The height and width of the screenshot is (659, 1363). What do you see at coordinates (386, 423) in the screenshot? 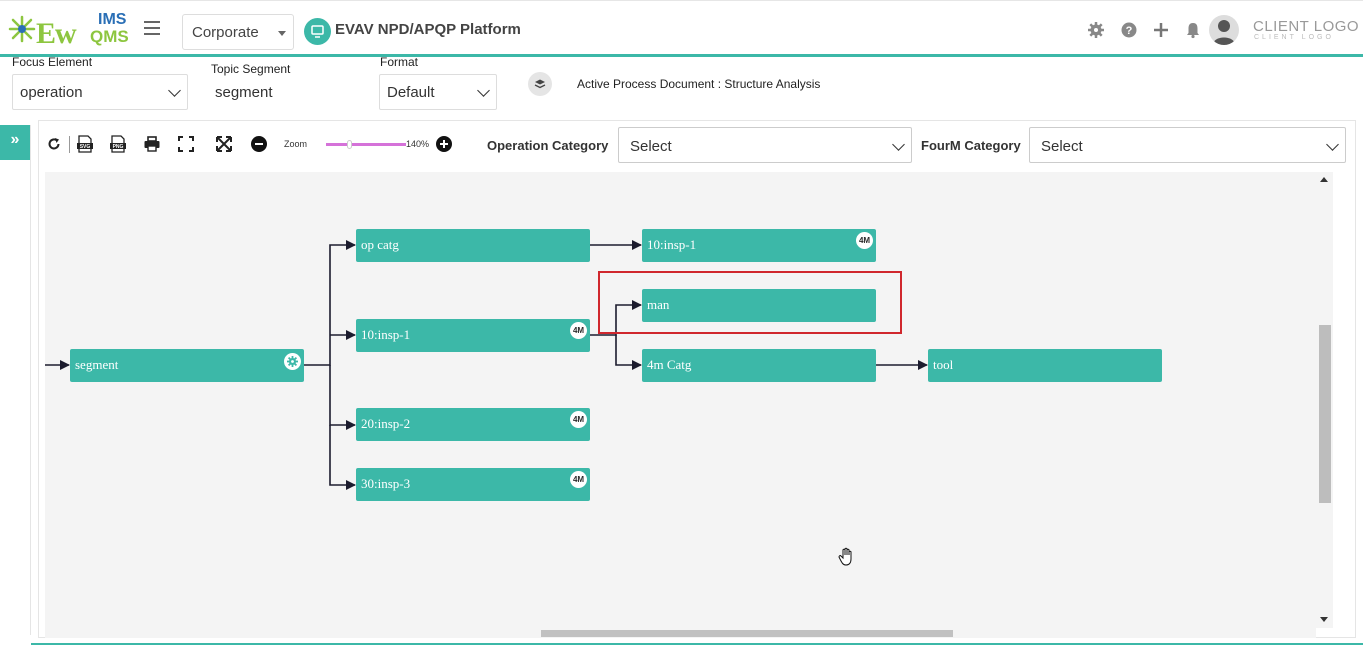
I see `node-label: 20:insp-2` at bounding box center [386, 423].